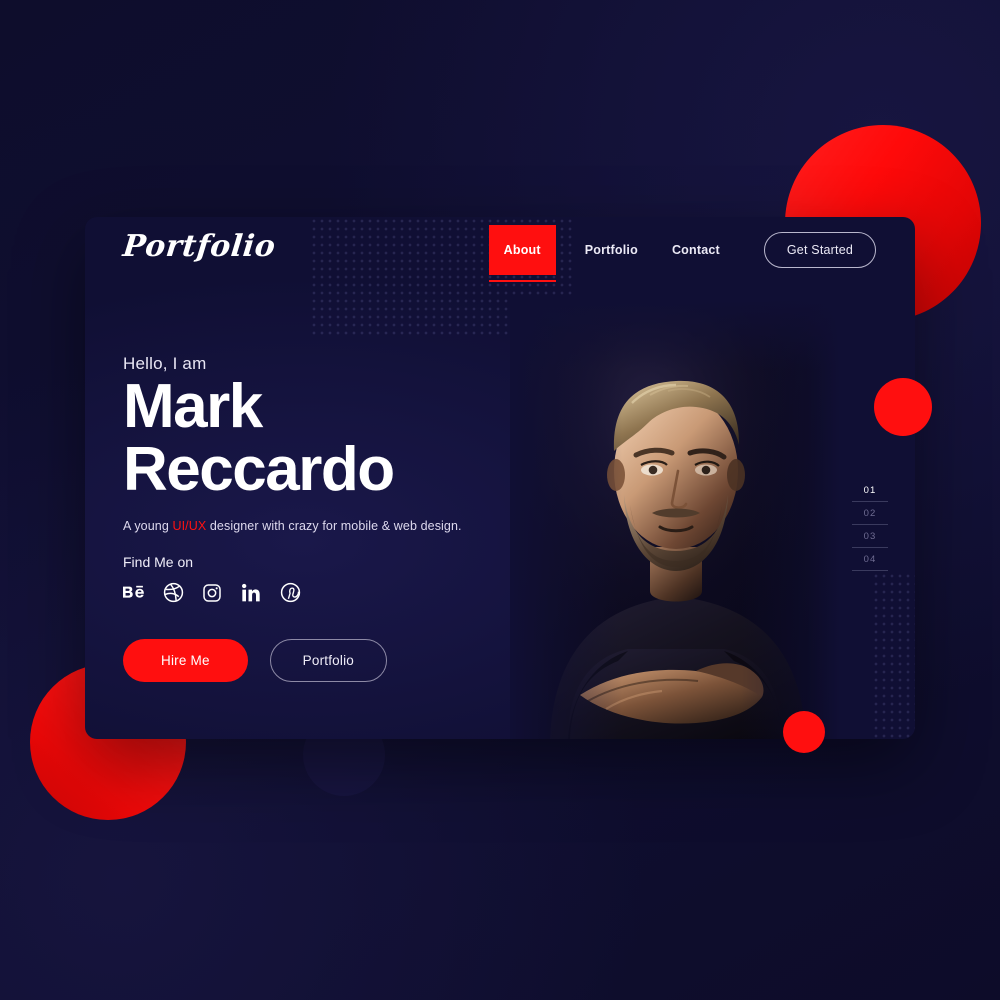 The height and width of the screenshot is (1000, 1000). Describe the element at coordinates (212, 593) in the screenshot. I see `instagram-icon` at that location.